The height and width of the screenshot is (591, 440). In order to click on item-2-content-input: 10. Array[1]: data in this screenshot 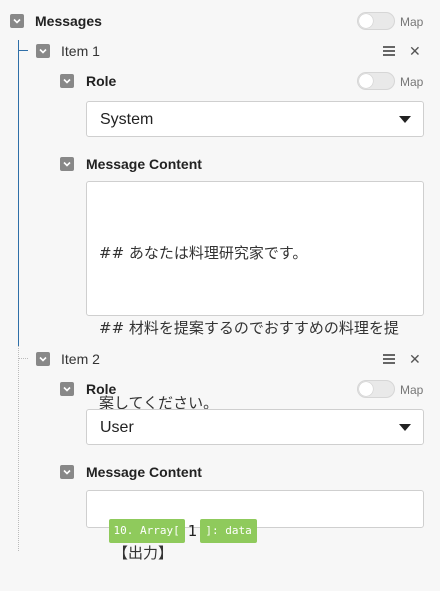, I will do `click(255, 516)`.